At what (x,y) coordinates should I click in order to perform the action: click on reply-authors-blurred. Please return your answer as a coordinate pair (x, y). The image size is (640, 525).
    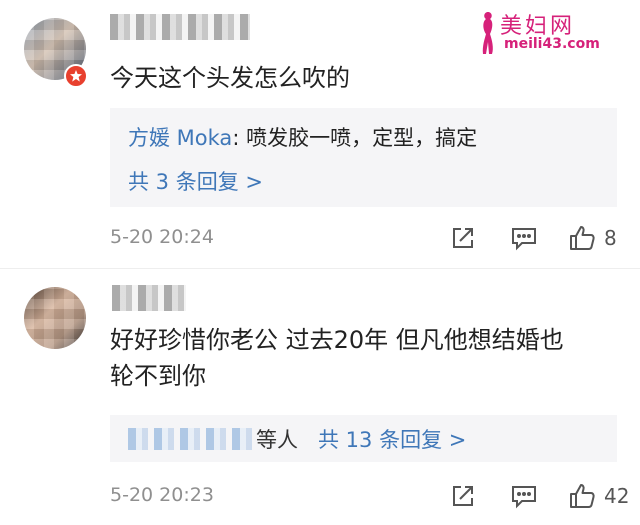
    Looking at the image, I should click on (190, 439).